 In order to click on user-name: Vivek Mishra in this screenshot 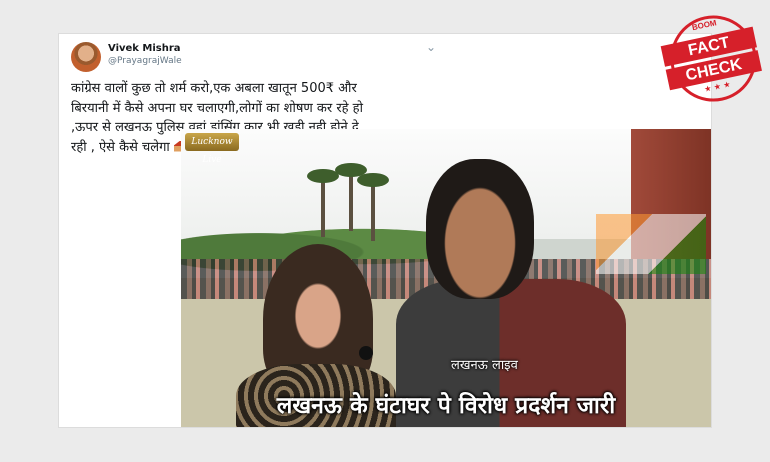, I will do `click(144, 48)`.